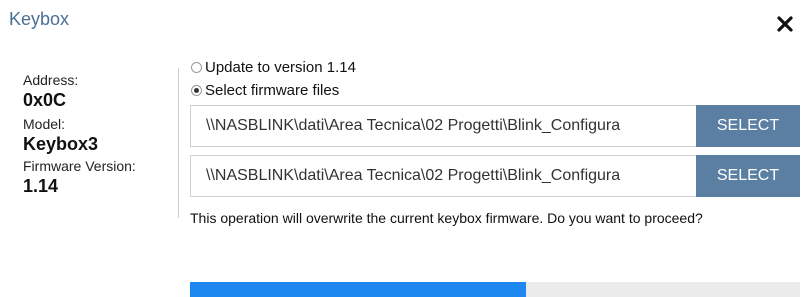 This screenshot has width=801, height=297. Describe the element at coordinates (748, 176) in the screenshot. I see `select-file-button-2: SELECT` at that location.